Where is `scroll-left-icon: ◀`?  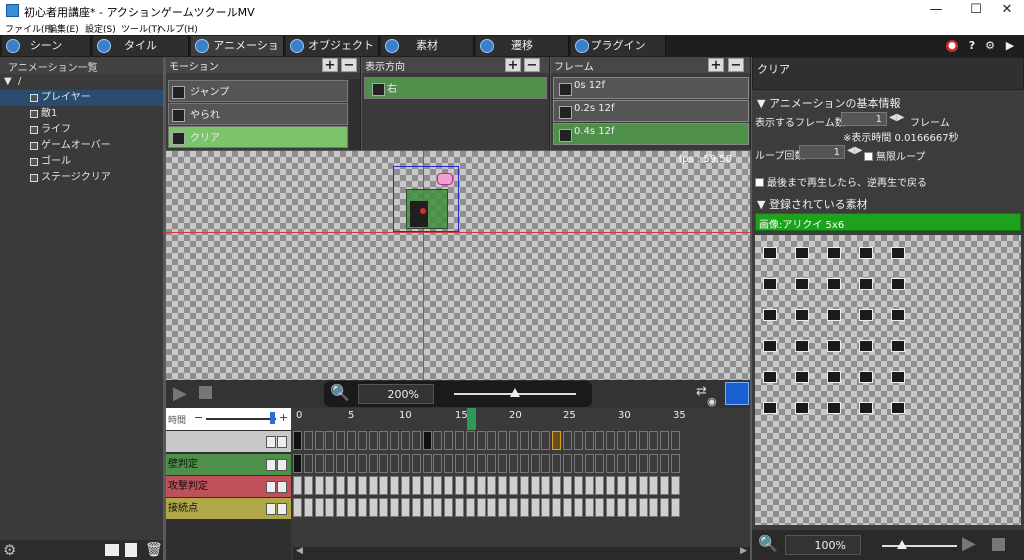
scroll-left-icon: ◀ is located at coordinates (299, 551).